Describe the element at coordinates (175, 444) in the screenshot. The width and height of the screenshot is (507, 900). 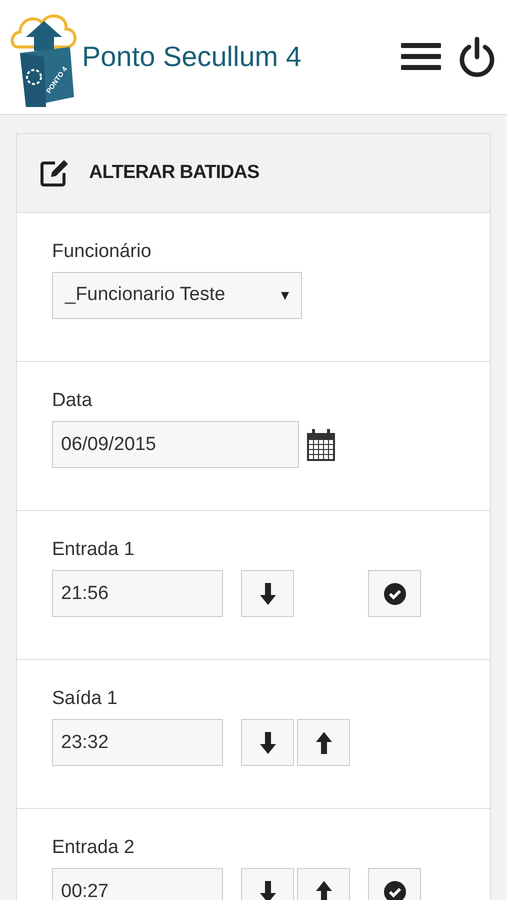
I see `date-field: 06/09/2015` at that location.